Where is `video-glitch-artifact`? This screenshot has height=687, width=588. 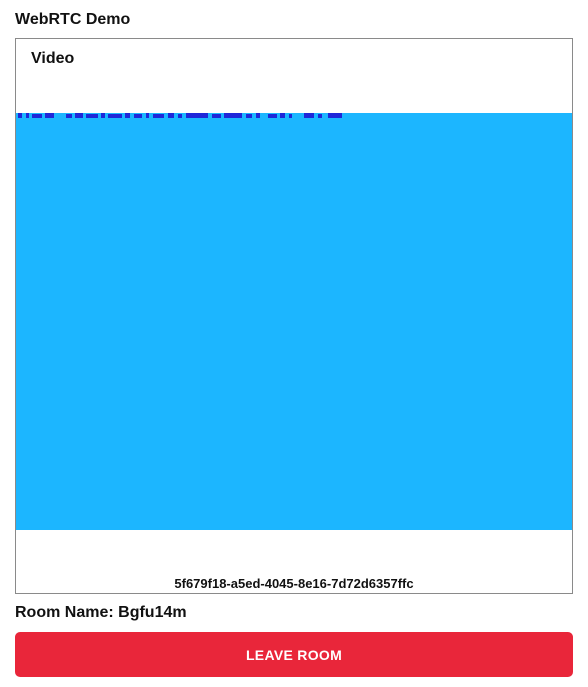 video-glitch-artifact is located at coordinates (180, 115).